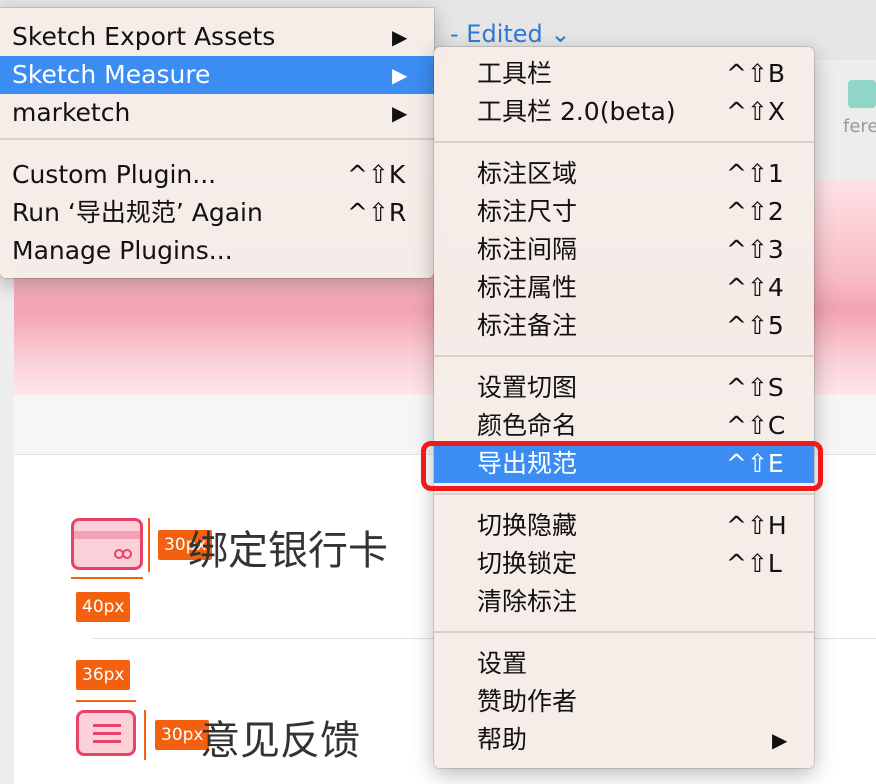 The width and height of the screenshot is (876, 784). I want to click on menu-item-label: 赞助作者, so click(527, 701).